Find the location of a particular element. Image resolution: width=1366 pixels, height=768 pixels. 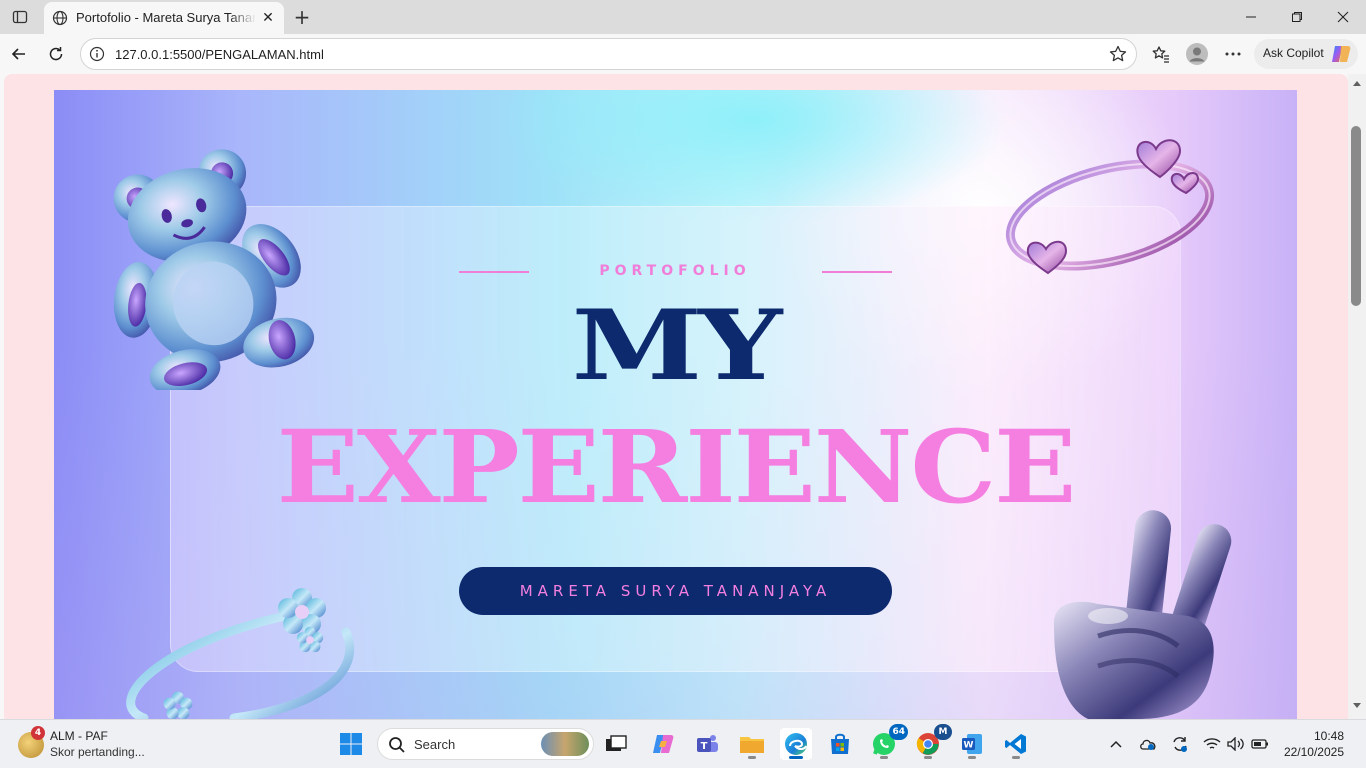

back-button is located at coordinates (19, 54).